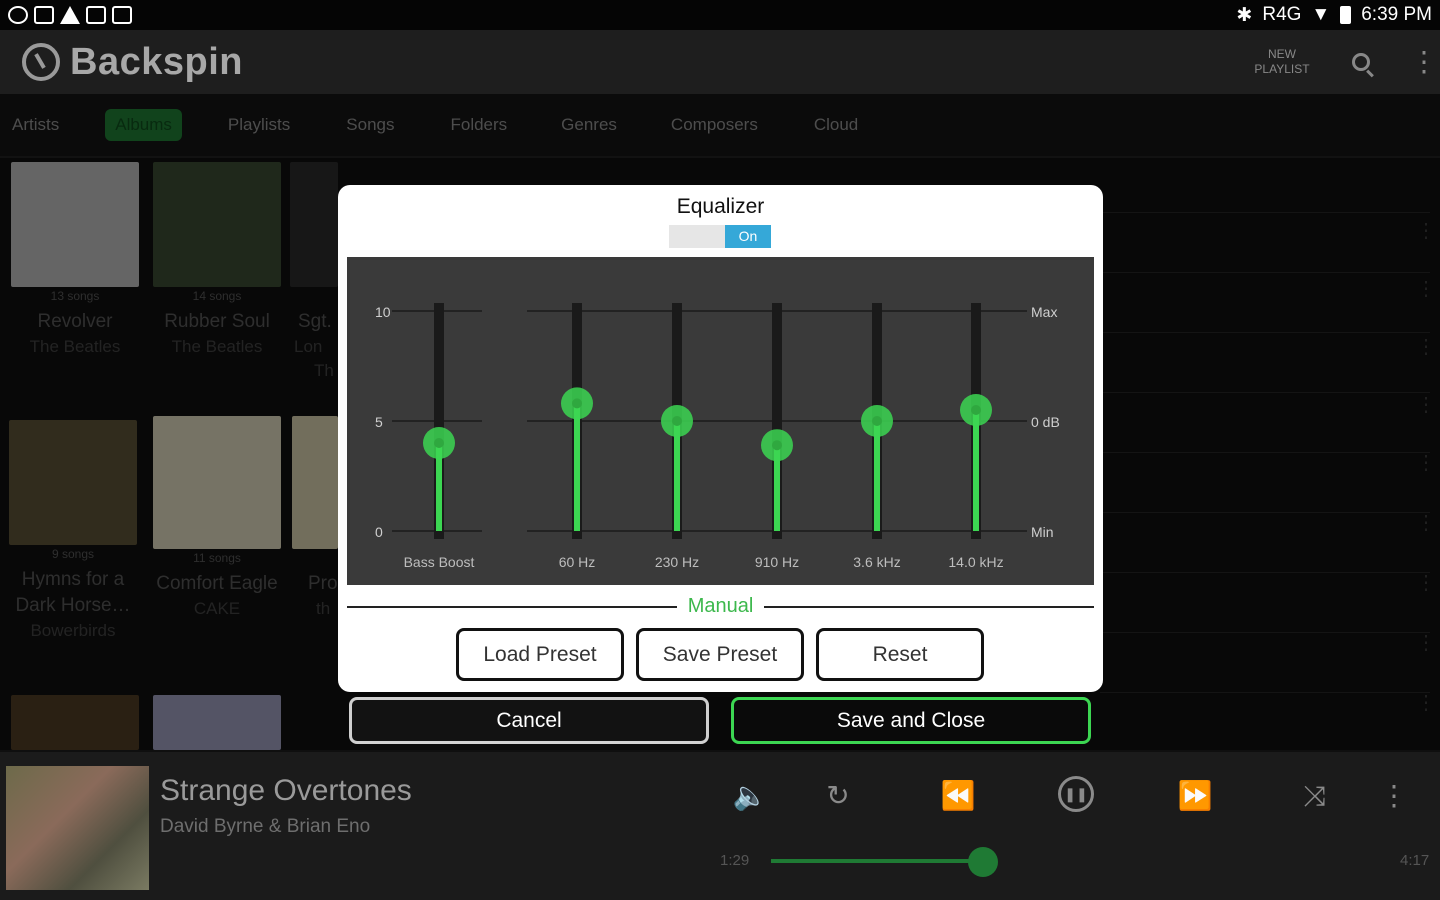  I want to click on notification-icon, so click(18, 15).